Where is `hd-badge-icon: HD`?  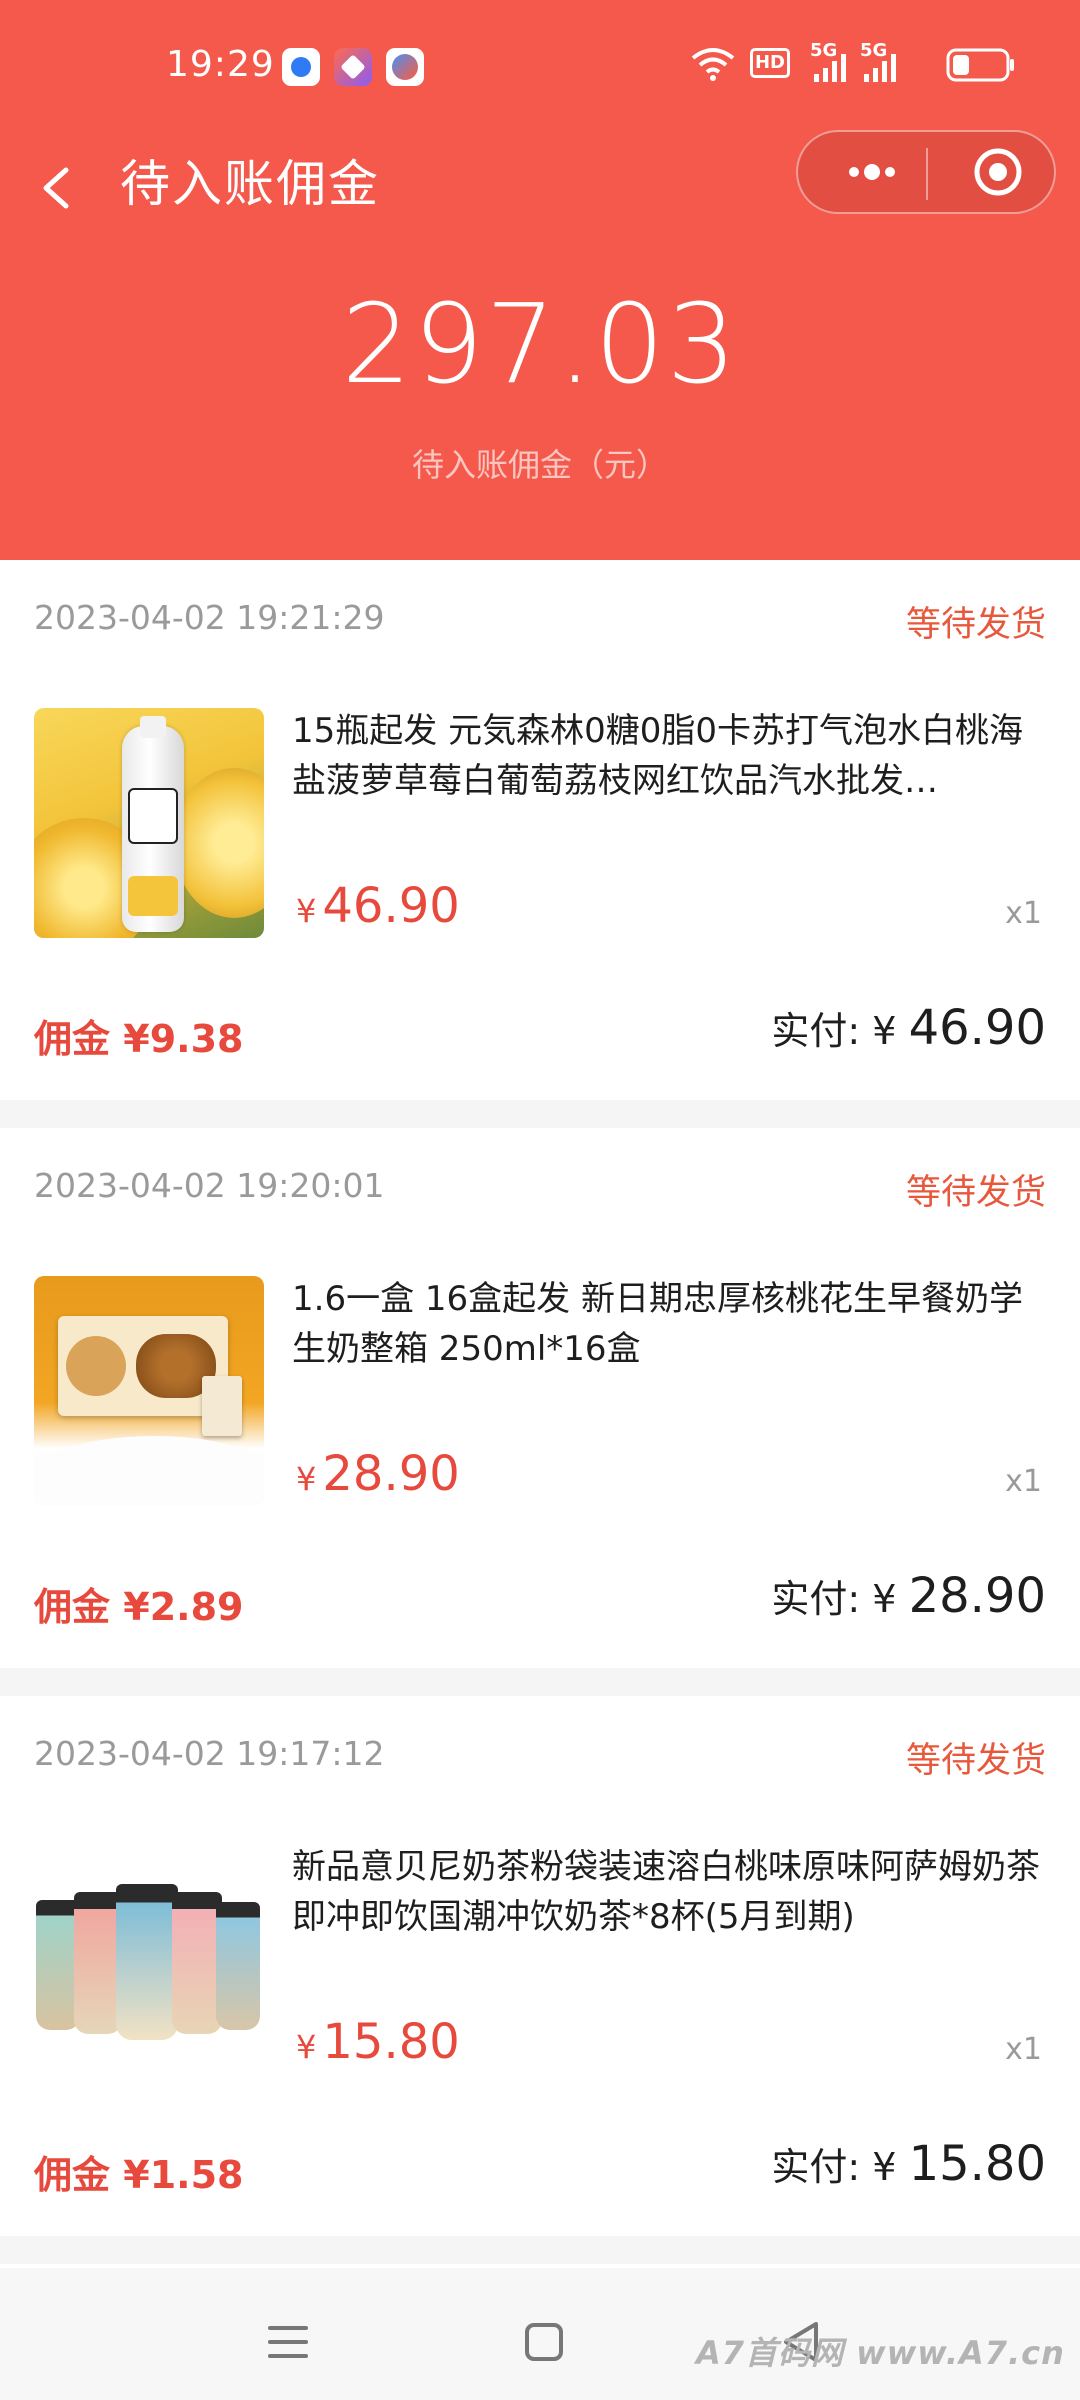 hd-badge-icon: HD is located at coordinates (770, 63).